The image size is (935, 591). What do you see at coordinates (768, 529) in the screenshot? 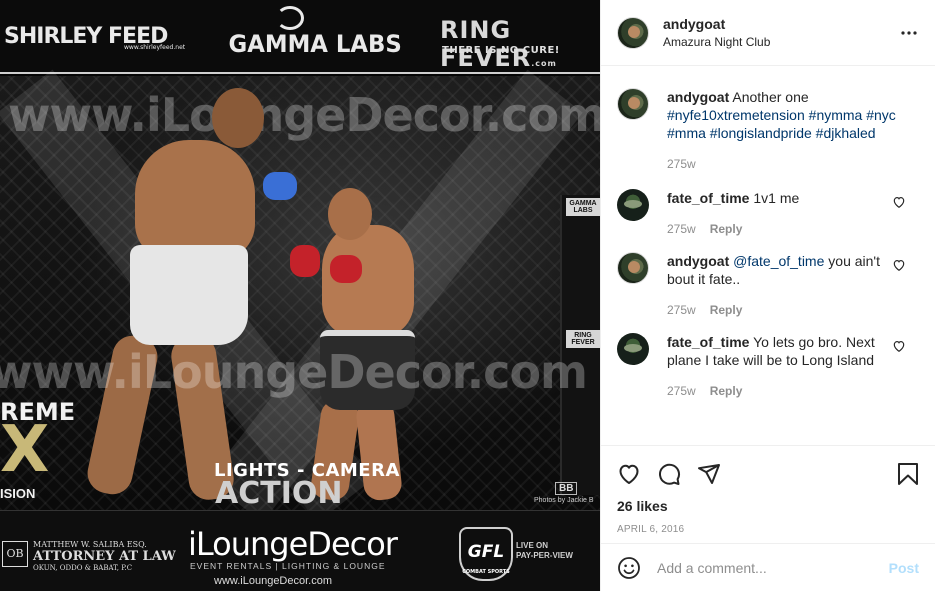
I see `post-date: APRIL 6, 2016` at bounding box center [768, 529].